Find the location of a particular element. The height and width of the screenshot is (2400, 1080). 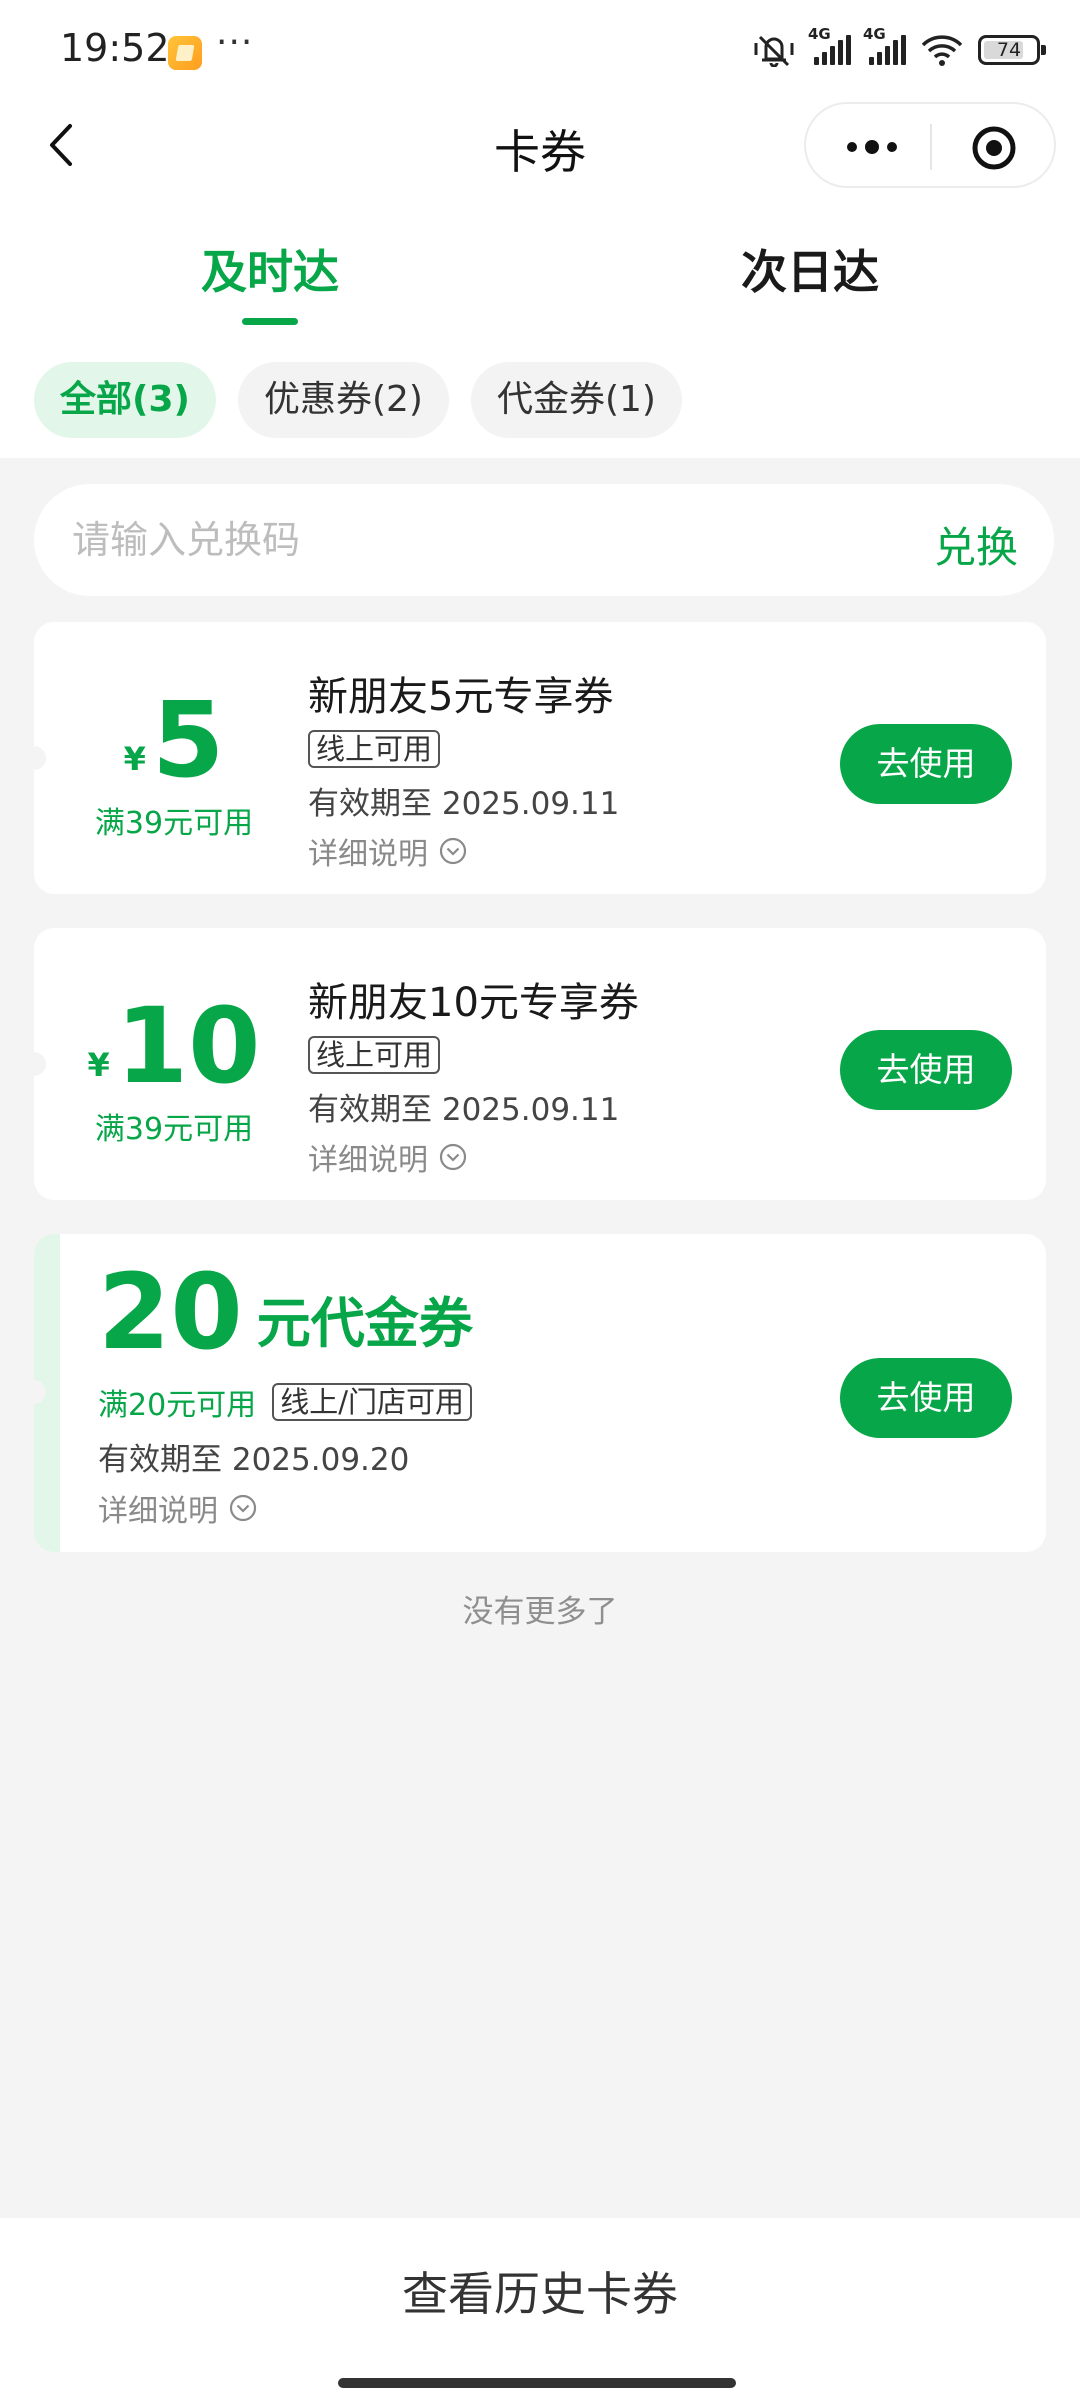

miniprogram-capsule is located at coordinates (930, 145).